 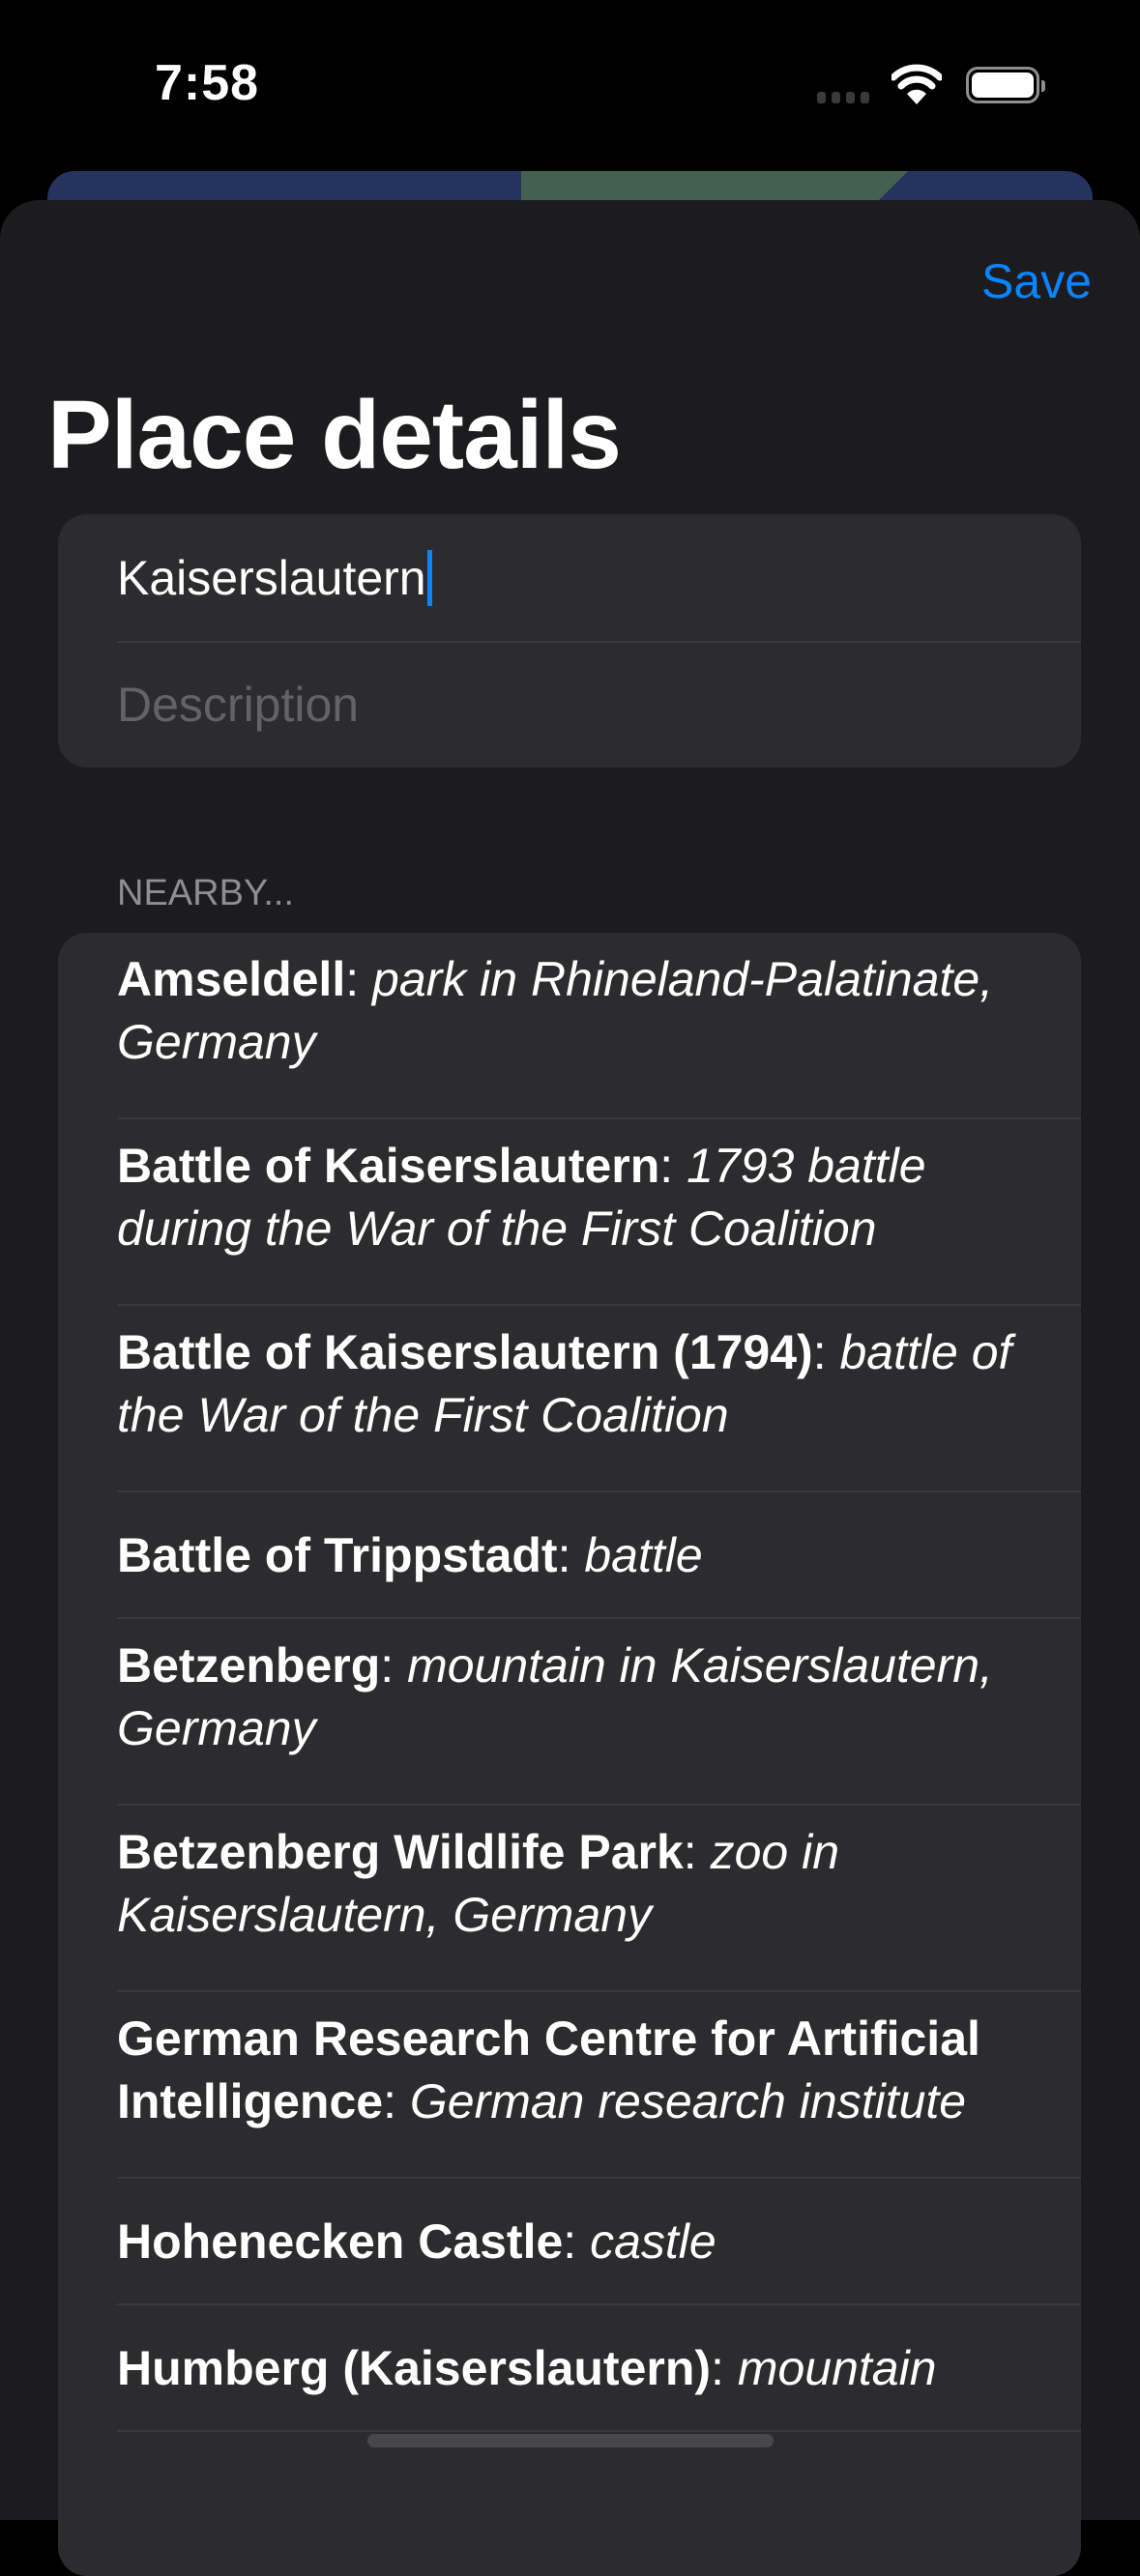 What do you see at coordinates (340, 2241) in the screenshot?
I see `place-name: Hohenecken Castle` at bounding box center [340, 2241].